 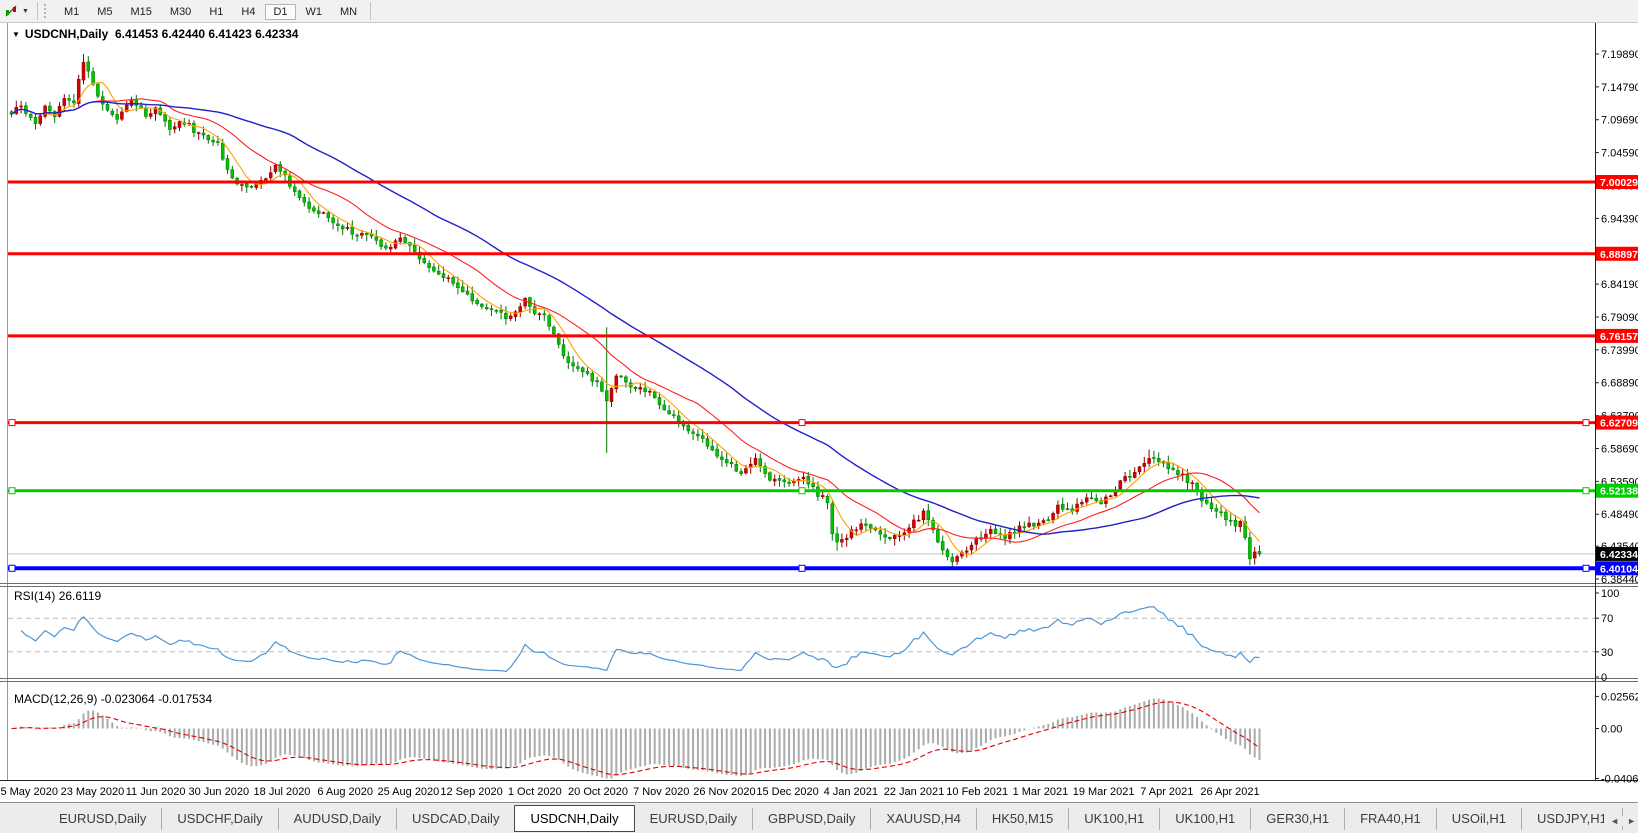 I want to click on svg-text: 25 Aug 2020, so click(x=409, y=792).